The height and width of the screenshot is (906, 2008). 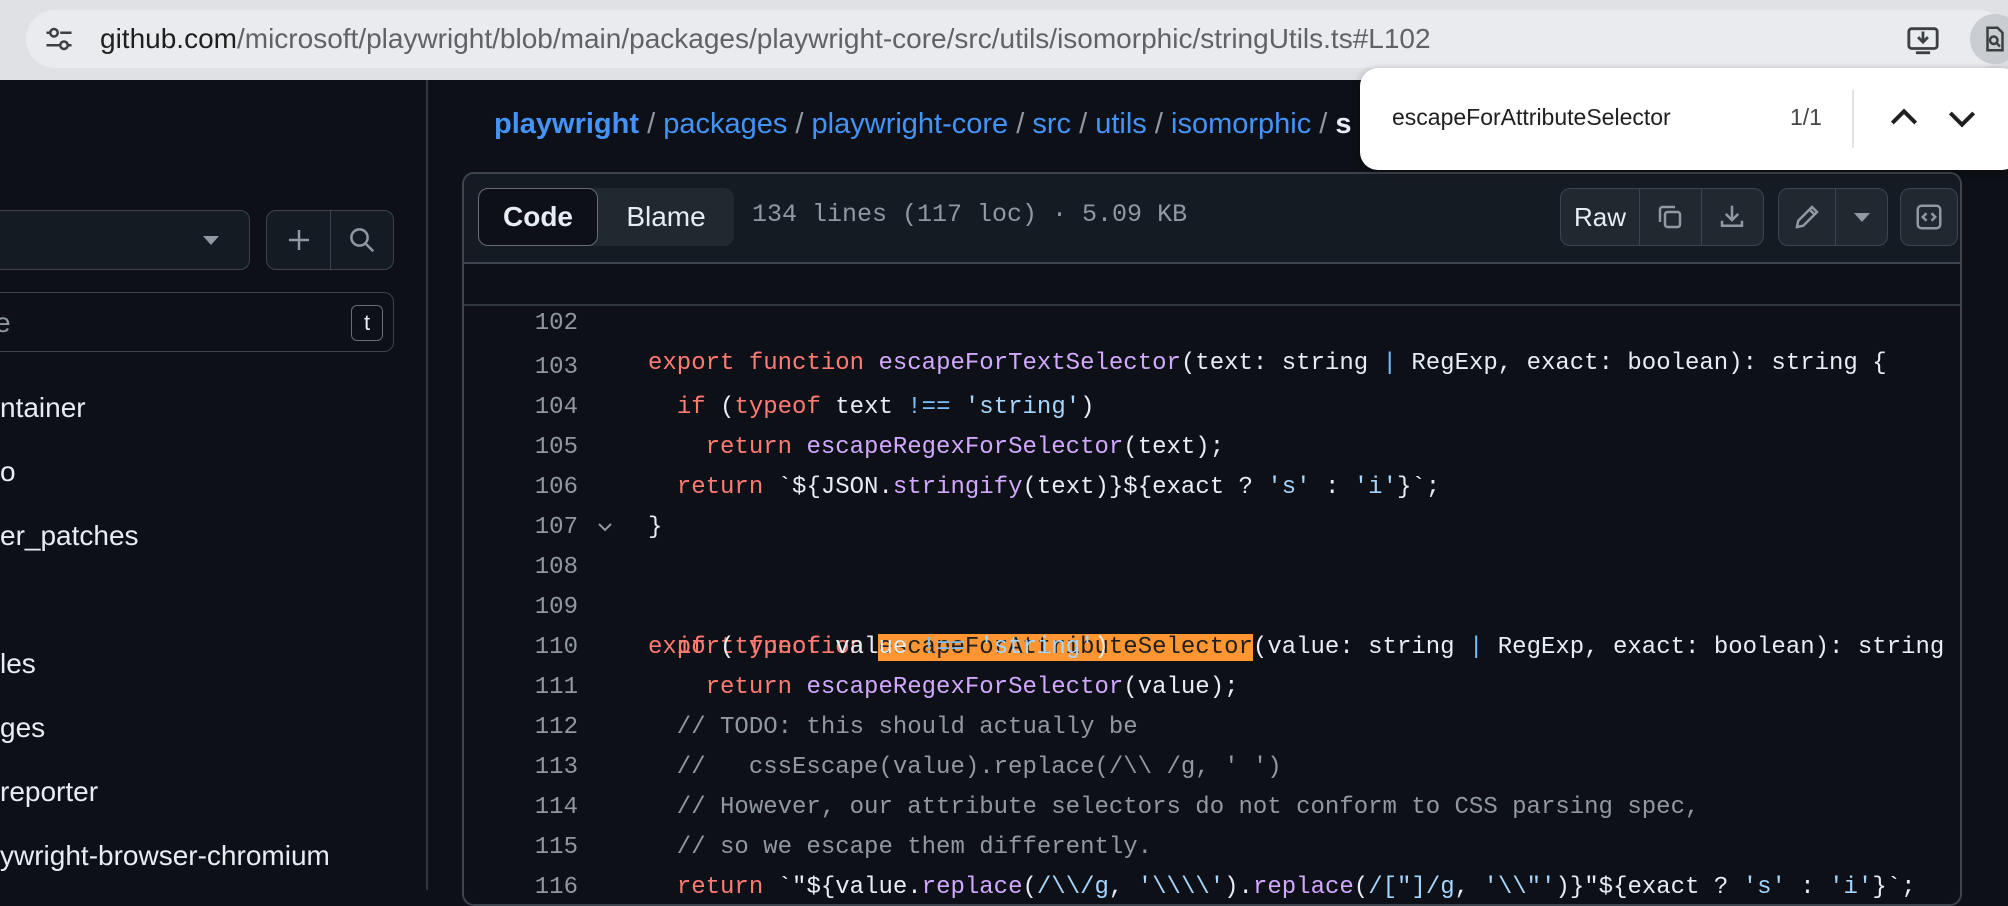 I want to click on code-line: 109 if (typeof value !== 'string'), so click(x=1212, y=604).